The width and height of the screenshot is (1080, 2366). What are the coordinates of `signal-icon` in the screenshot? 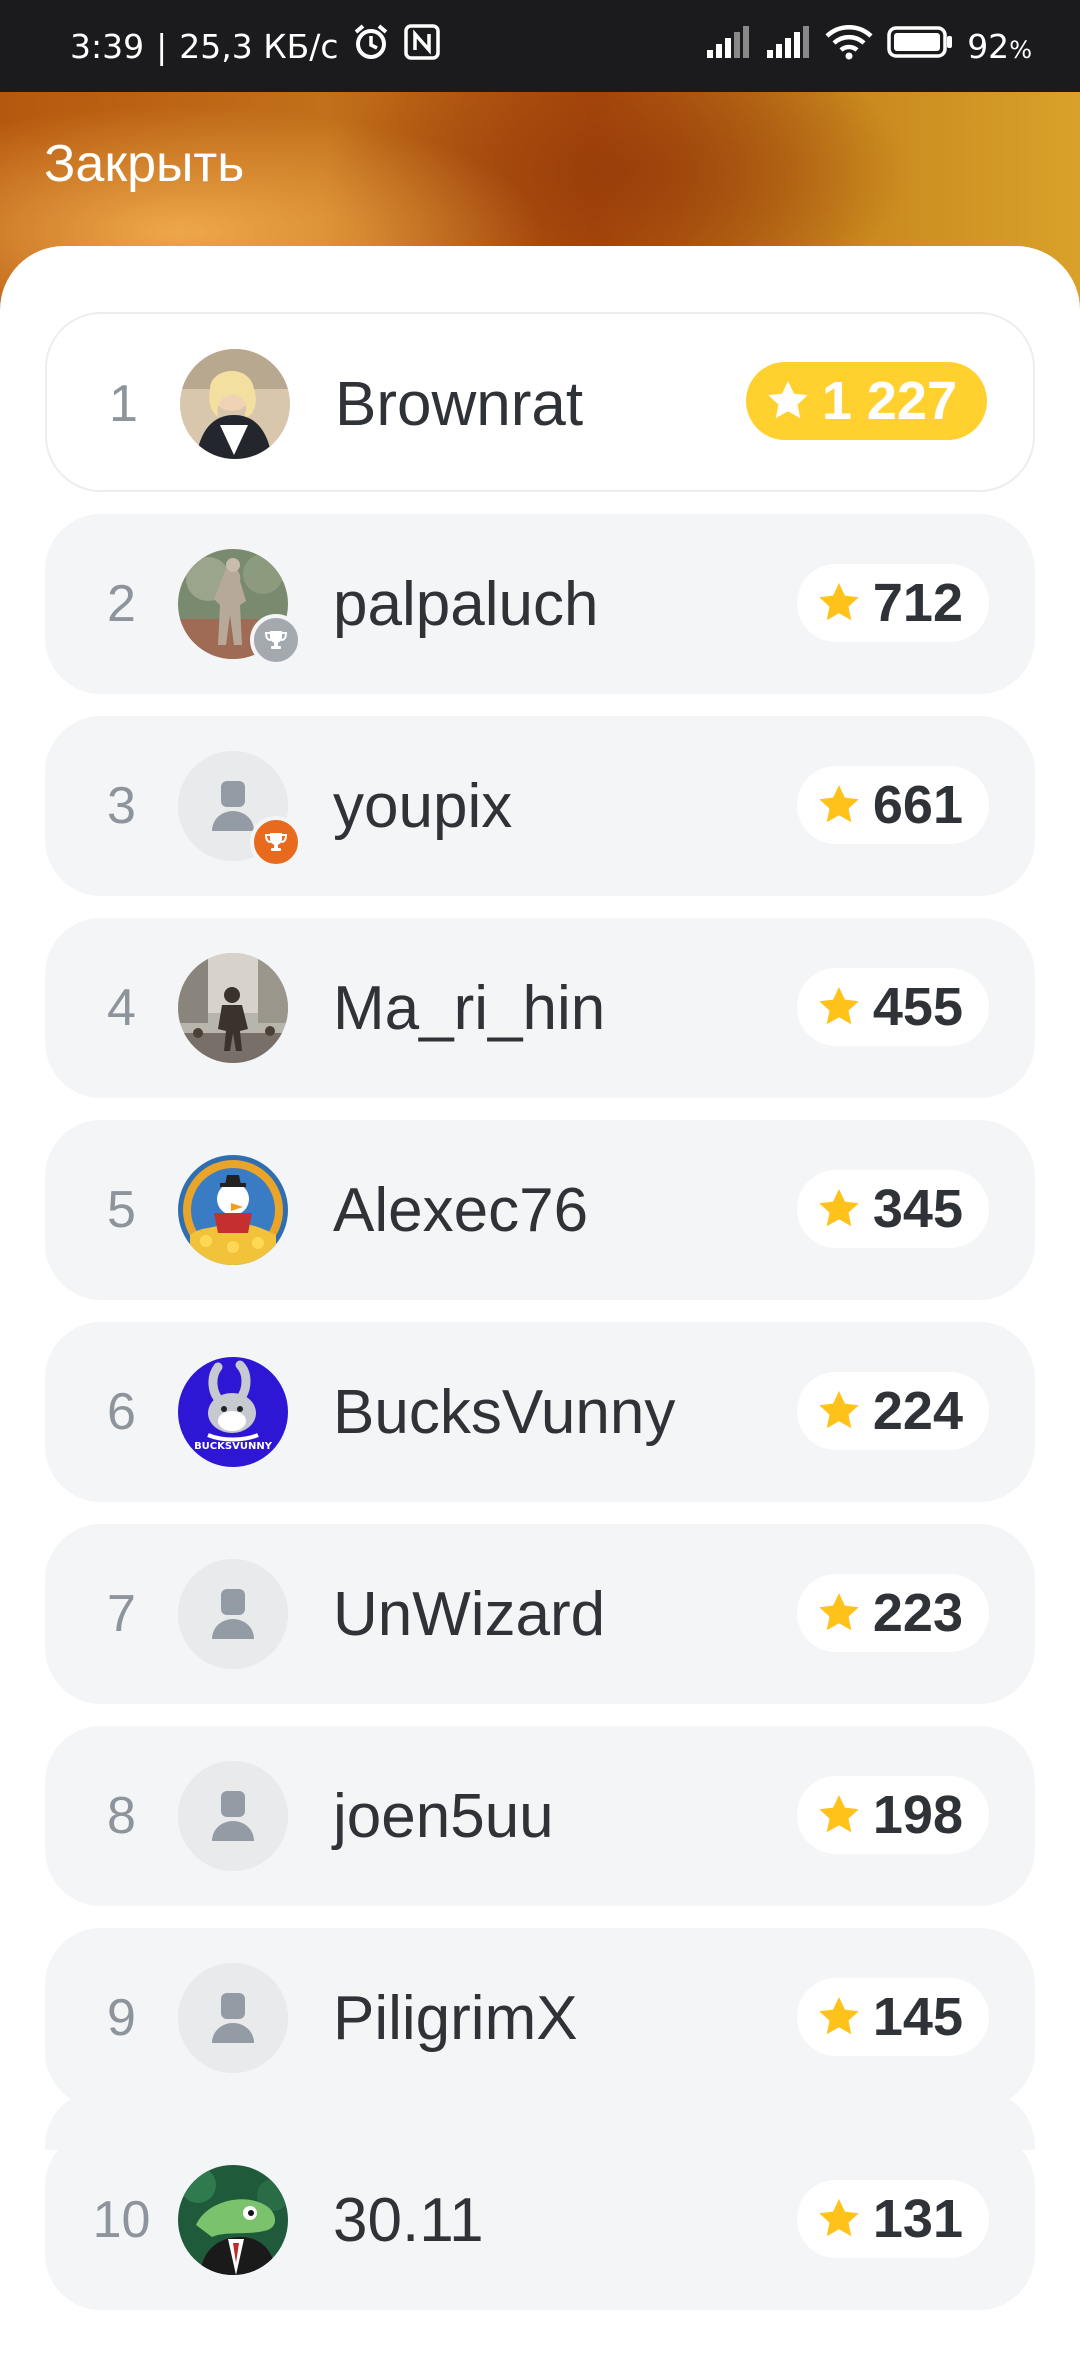 It's located at (728, 46).